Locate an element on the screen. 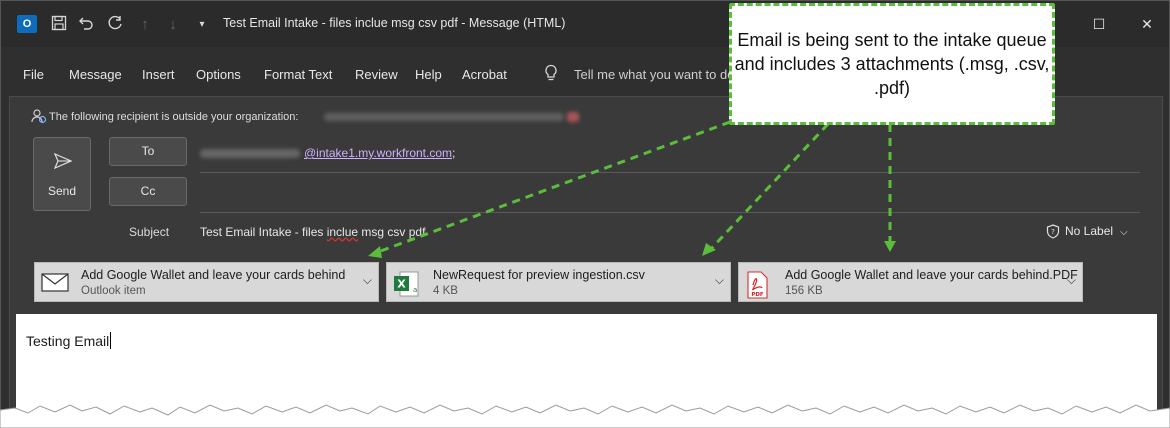 Image resolution: width=1170 pixels, height=428 pixels. send-label: Send is located at coordinates (62, 191).